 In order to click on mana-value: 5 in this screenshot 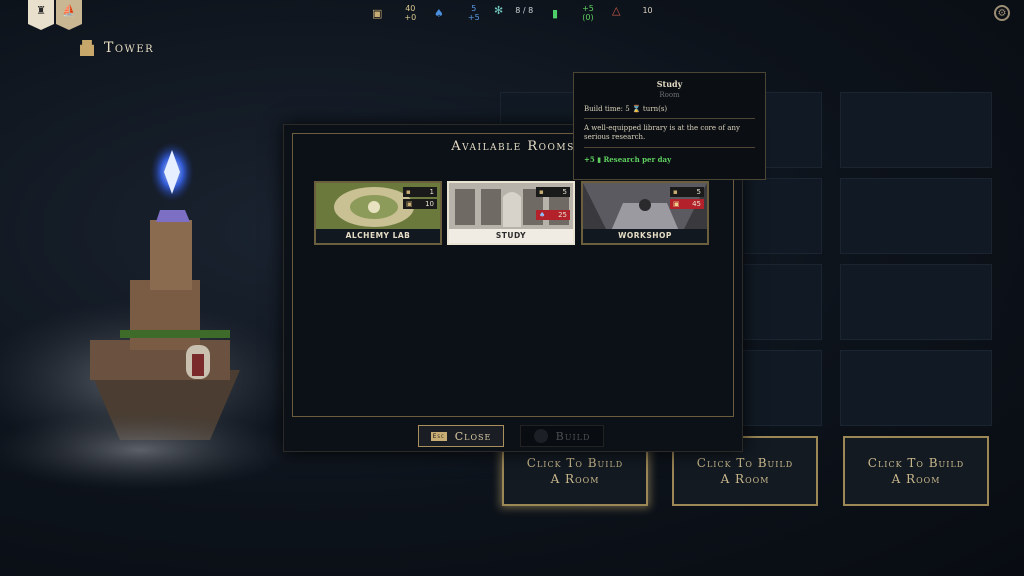, I will do `click(474, 8)`.